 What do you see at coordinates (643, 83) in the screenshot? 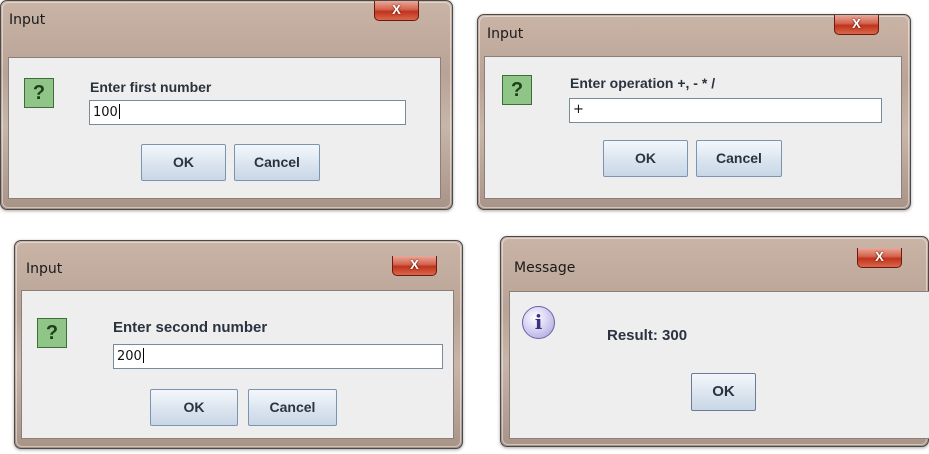
I see `prompt-label: Enter operation +, - * /` at bounding box center [643, 83].